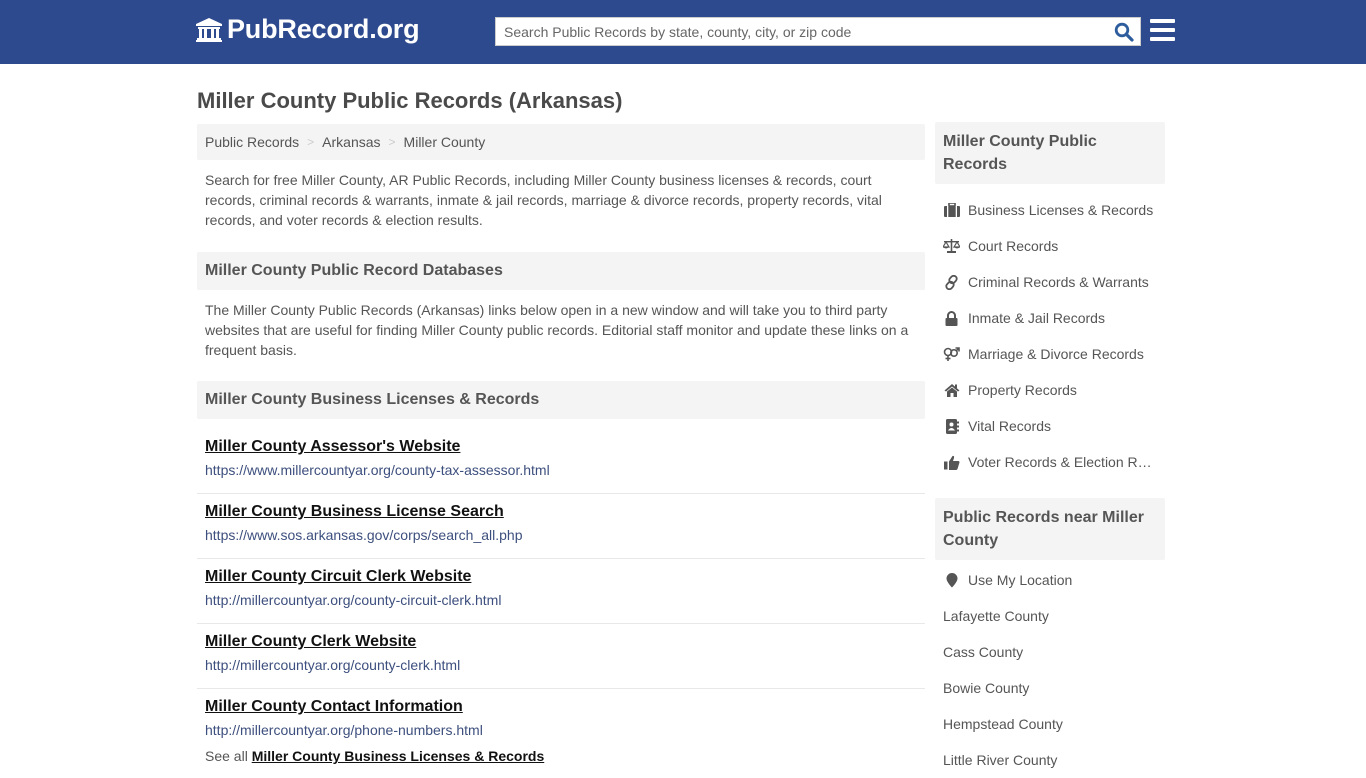 The width and height of the screenshot is (1366, 778). What do you see at coordinates (951, 426) in the screenshot?
I see `address-book-icon` at bounding box center [951, 426].